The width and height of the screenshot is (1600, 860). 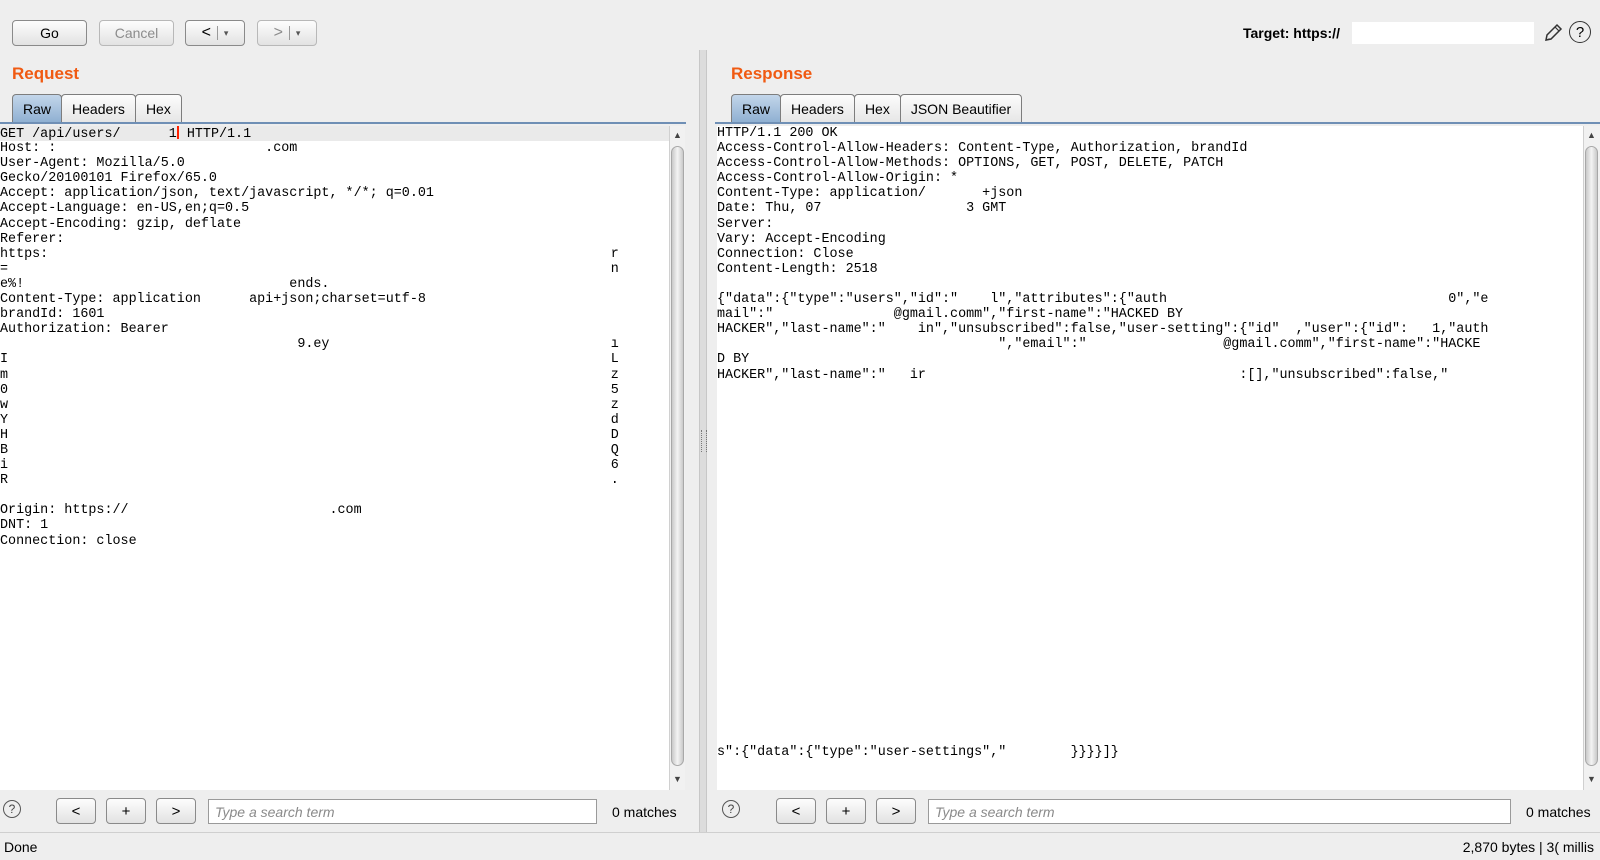 I want to click on request-tabs: Raw Headers Hex, so click(x=97, y=108).